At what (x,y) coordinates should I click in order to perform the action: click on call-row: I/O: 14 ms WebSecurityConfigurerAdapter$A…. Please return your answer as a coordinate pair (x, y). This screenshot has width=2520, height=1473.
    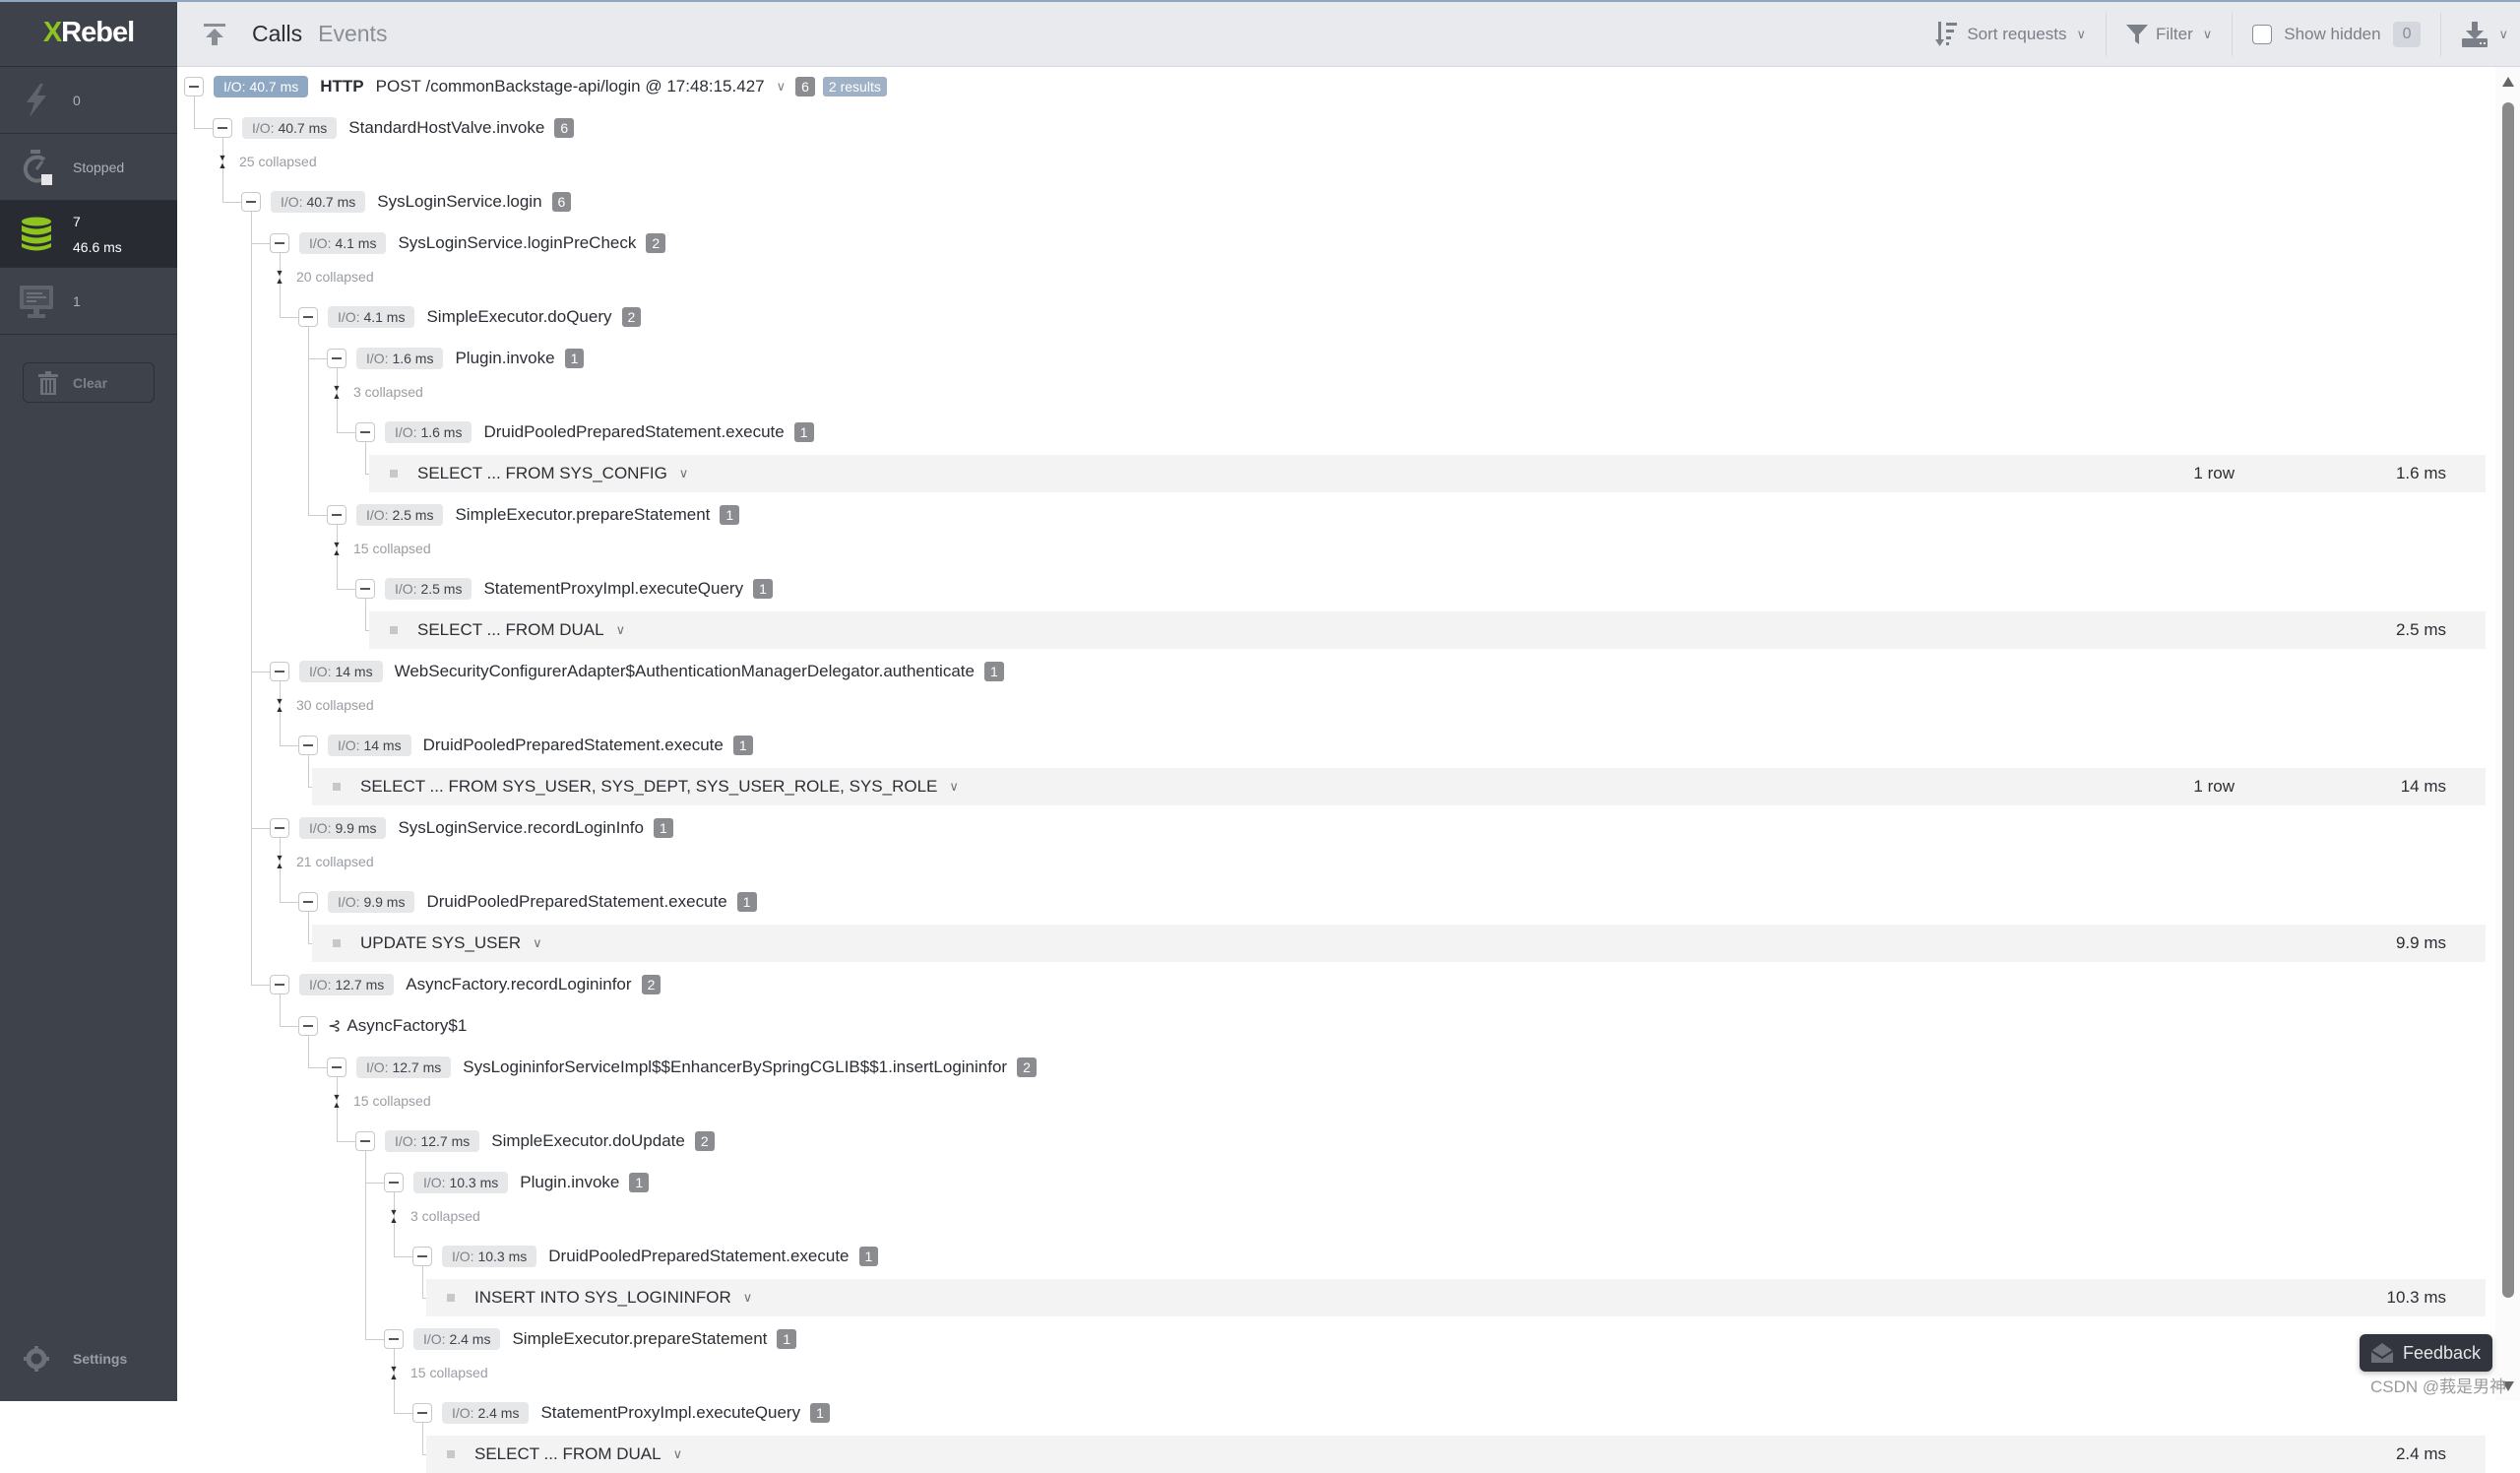
    Looking at the image, I should click on (637, 671).